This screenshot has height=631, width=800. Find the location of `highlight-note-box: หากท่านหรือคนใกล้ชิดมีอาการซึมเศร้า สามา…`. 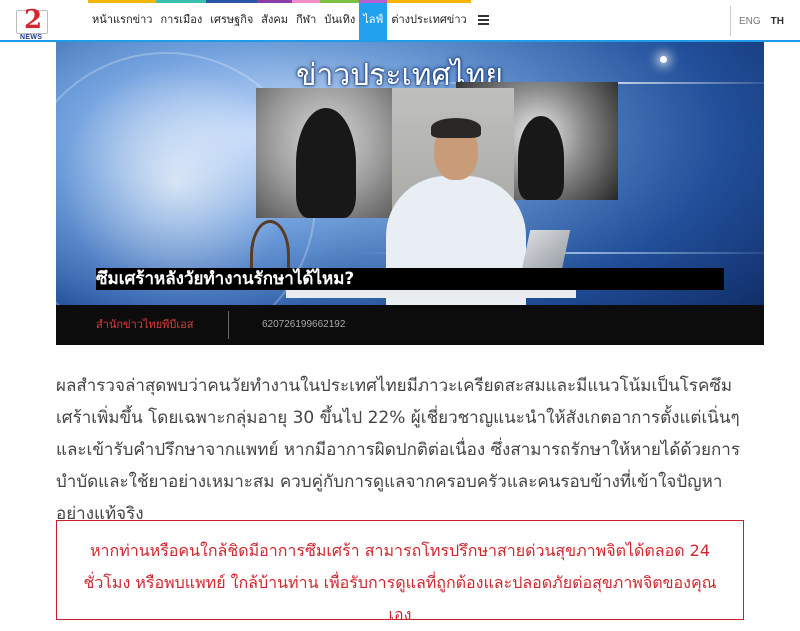

highlight-note-box: หากท่านหรือคนใกล้ชิดมีอาการซึมเศร้า สามา… is located at coordinates (400, 572).